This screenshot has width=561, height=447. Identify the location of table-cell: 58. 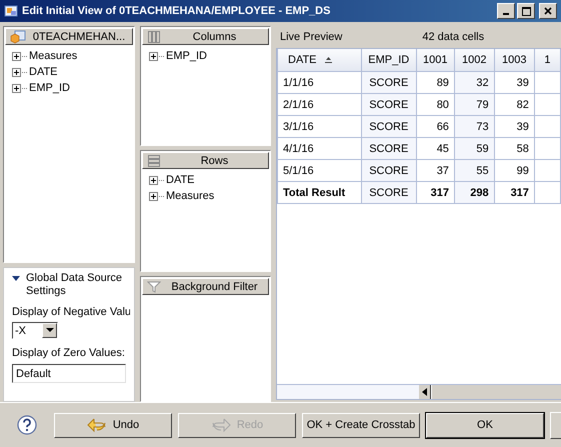
(514, 149).